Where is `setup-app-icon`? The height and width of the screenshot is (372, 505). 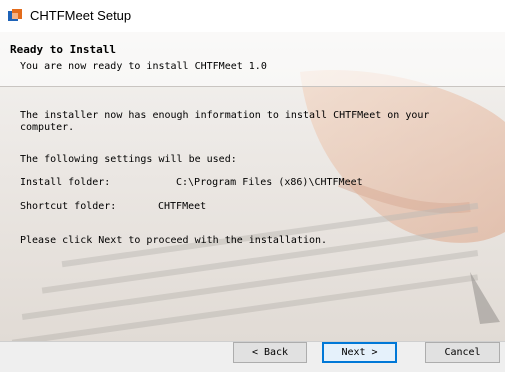
setup-app-icon is located at coordinates (15, 15).